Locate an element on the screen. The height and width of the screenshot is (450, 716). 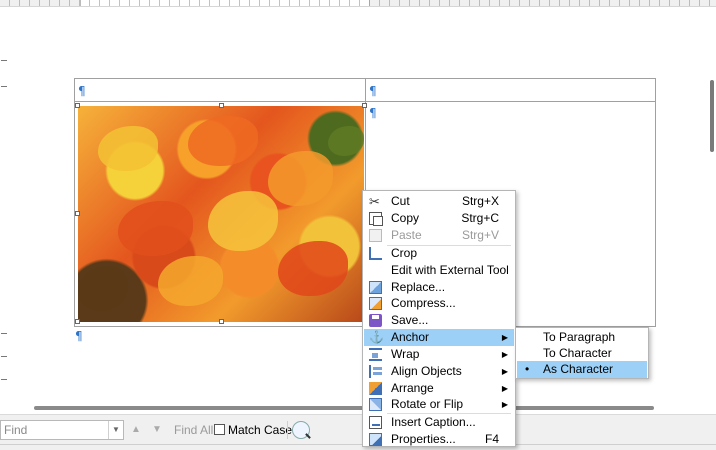
menu-item-label: Paste is located at coordinates (406, 235).